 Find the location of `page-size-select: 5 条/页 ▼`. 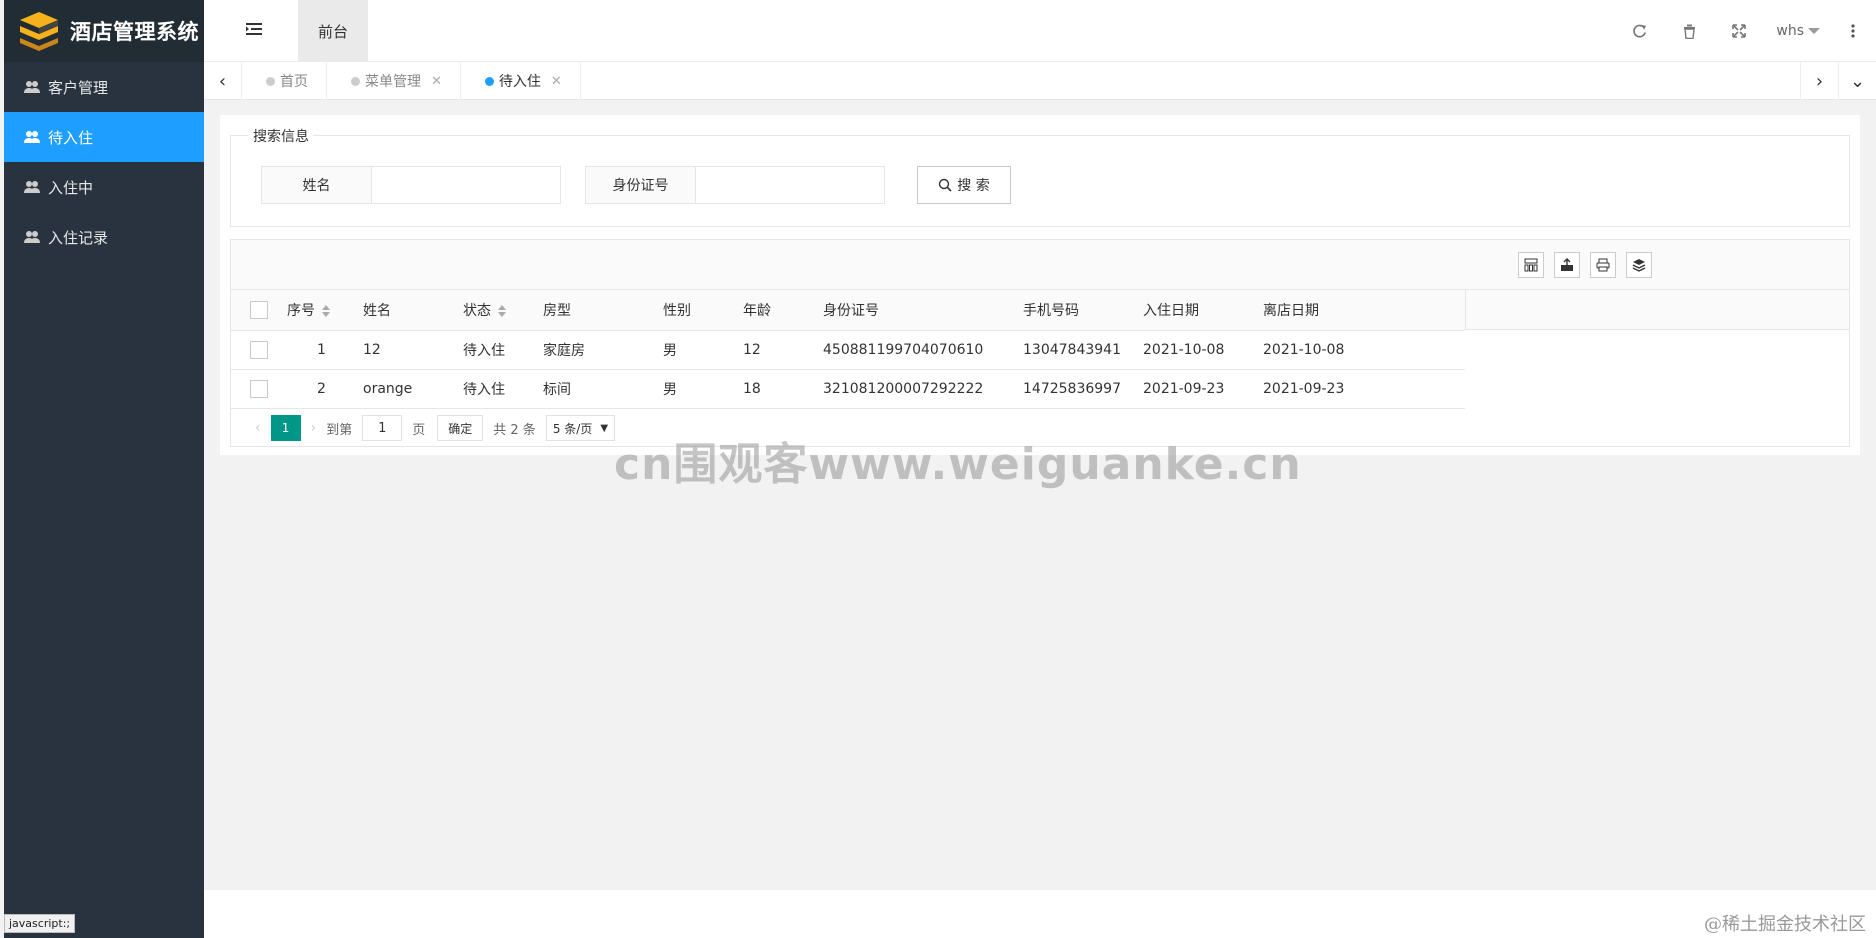

page-size-select: 5 条/页 ▼ is located at coordinates (580, 428).